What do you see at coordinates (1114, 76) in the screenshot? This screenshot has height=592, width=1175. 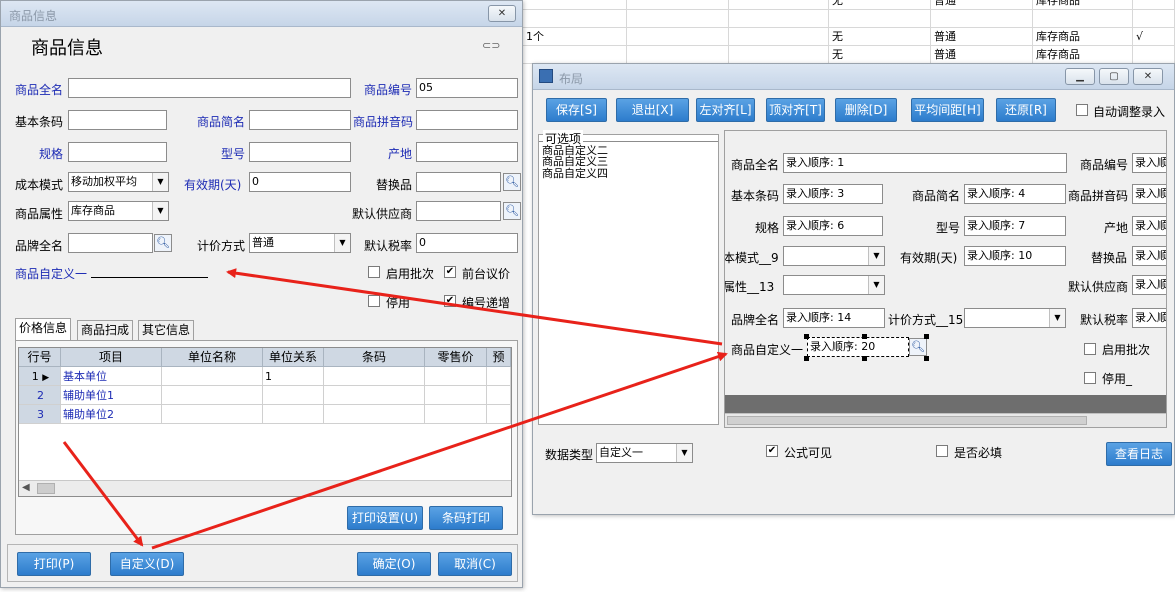 I see `maximize-button: ▢` at bounding box center [1114, 76].